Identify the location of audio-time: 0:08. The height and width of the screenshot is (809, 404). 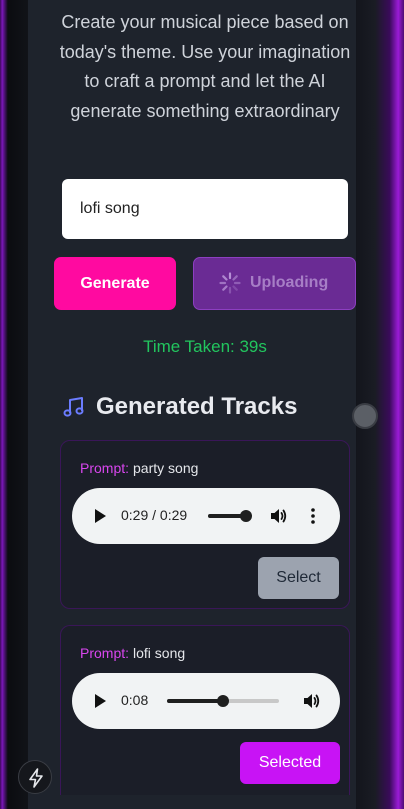
(135, 700).